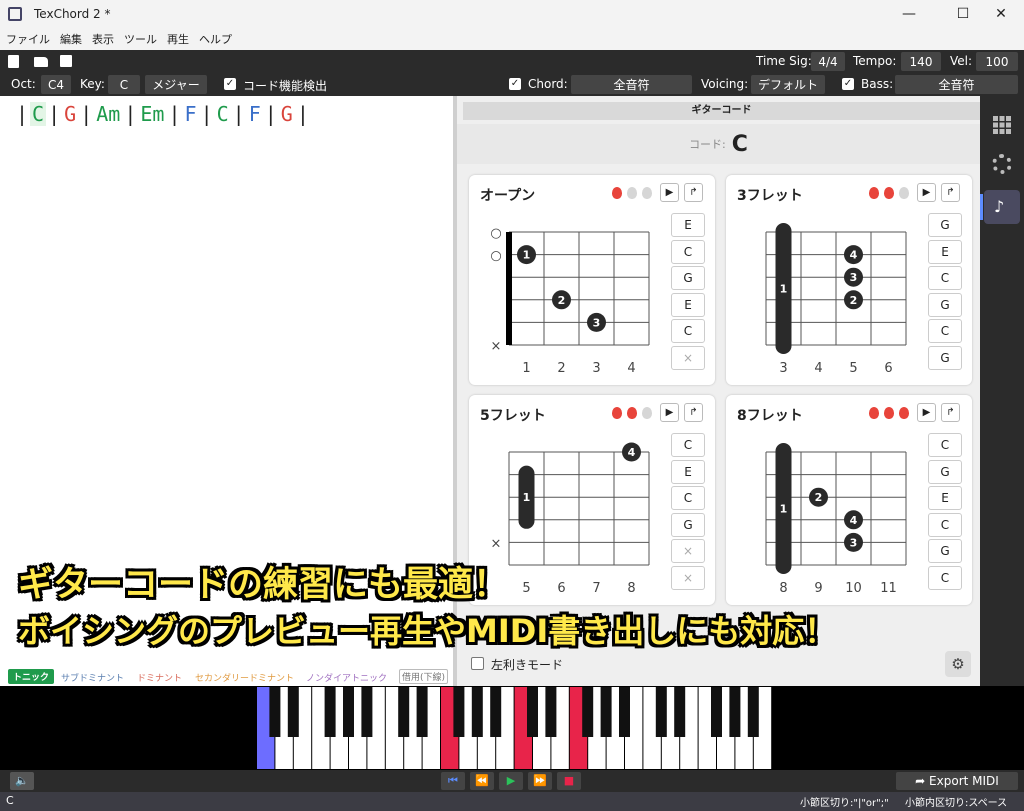 The image size is (1024, 811). I want to click on menu-view: 表示, so click(103, 39).